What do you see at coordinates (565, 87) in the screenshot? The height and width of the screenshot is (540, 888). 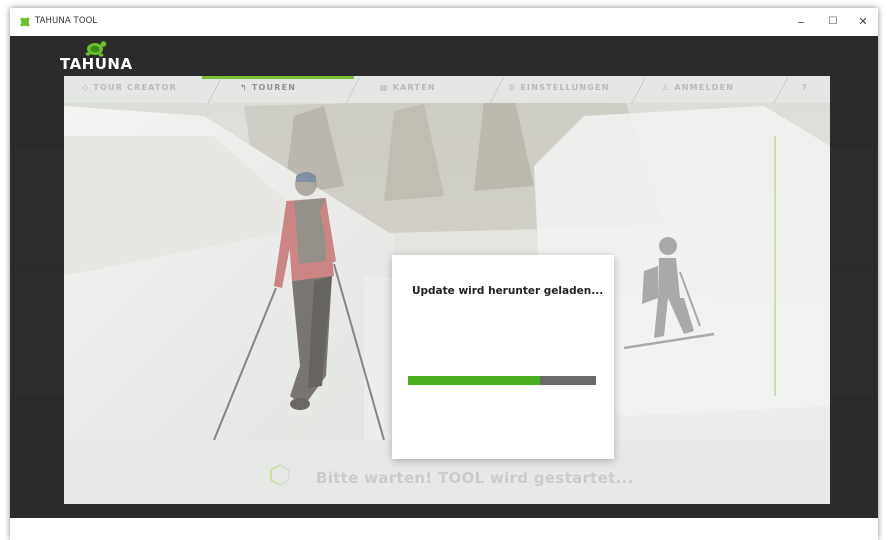 I see `tab-label: EINSTELLUNGEN` at bounding box center [565, 87].